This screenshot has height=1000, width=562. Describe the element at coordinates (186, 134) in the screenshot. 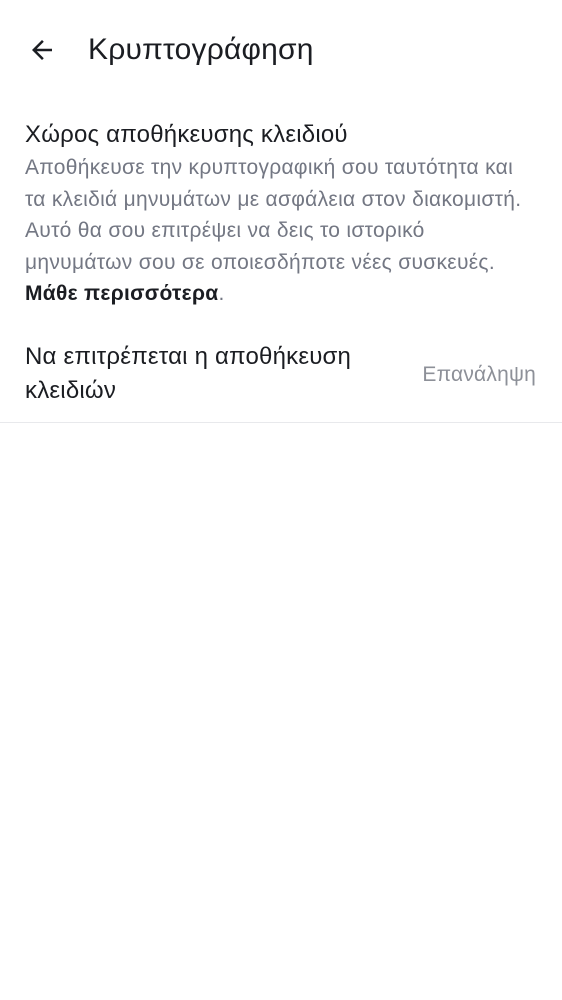

I see `key-storage-title: Χώρος αποθήκευσης κλειδιού` at that location.